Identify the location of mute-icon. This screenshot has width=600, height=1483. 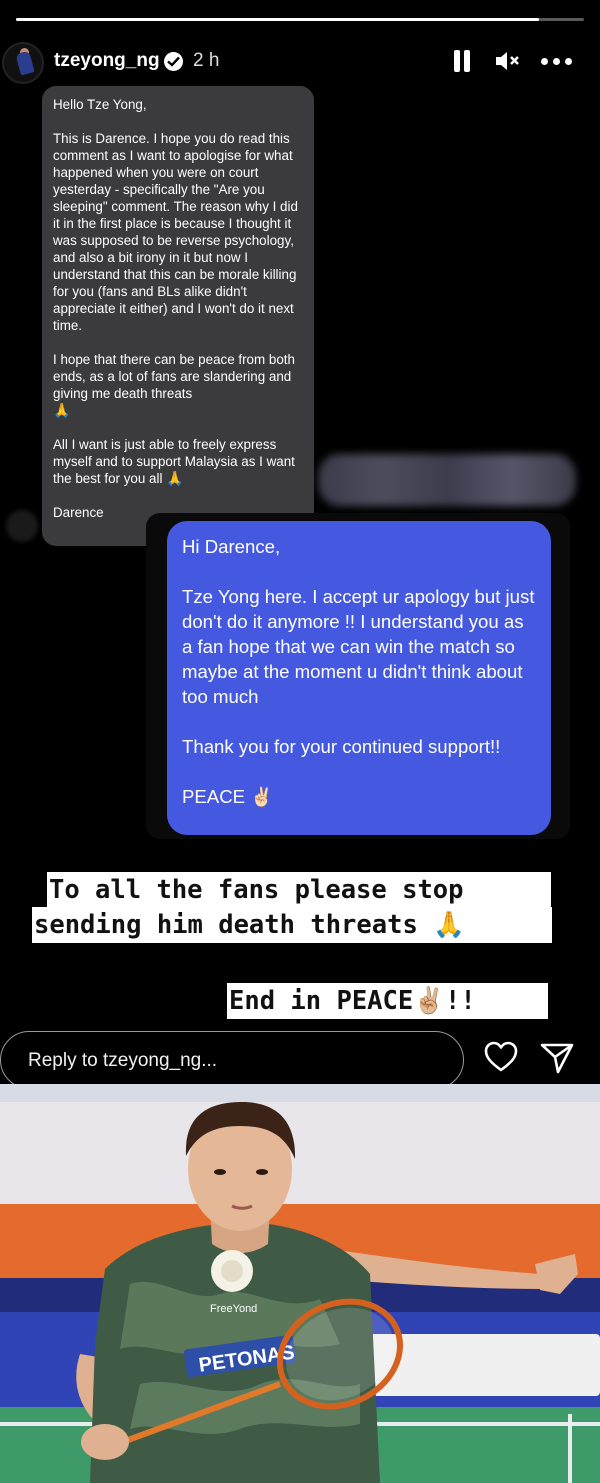
(507, 61).